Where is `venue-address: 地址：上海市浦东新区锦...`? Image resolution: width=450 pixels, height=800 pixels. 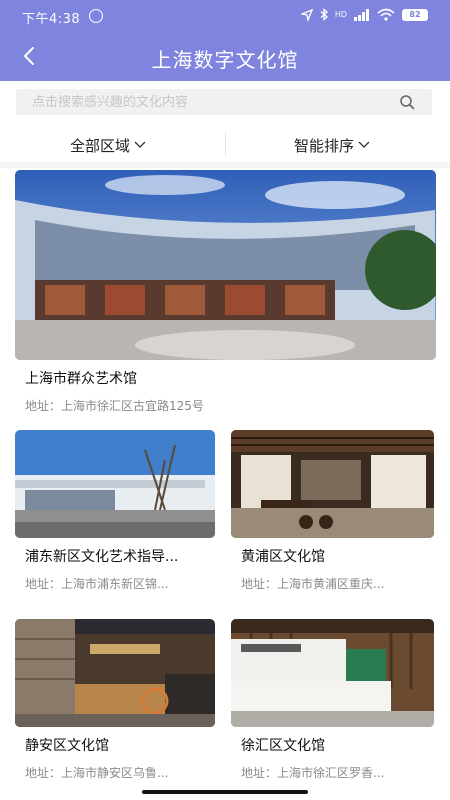 venue-address: 地址：上海市浦东新区锦... is located at coordinates (97, 584).